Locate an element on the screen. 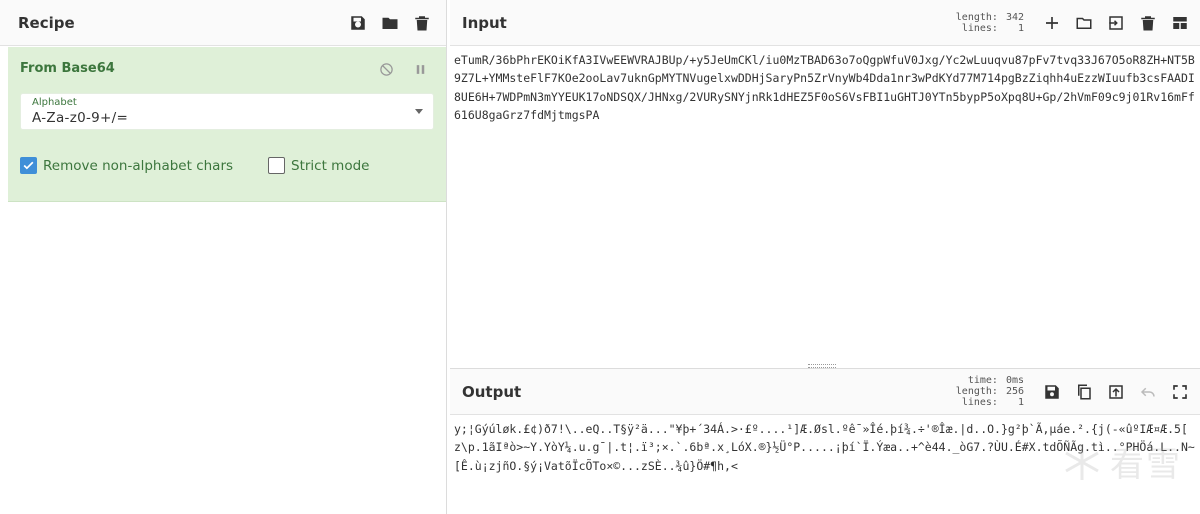  output-stats: time: 0ms length: 256 lines: 1 is located at coordinates (990, 391).